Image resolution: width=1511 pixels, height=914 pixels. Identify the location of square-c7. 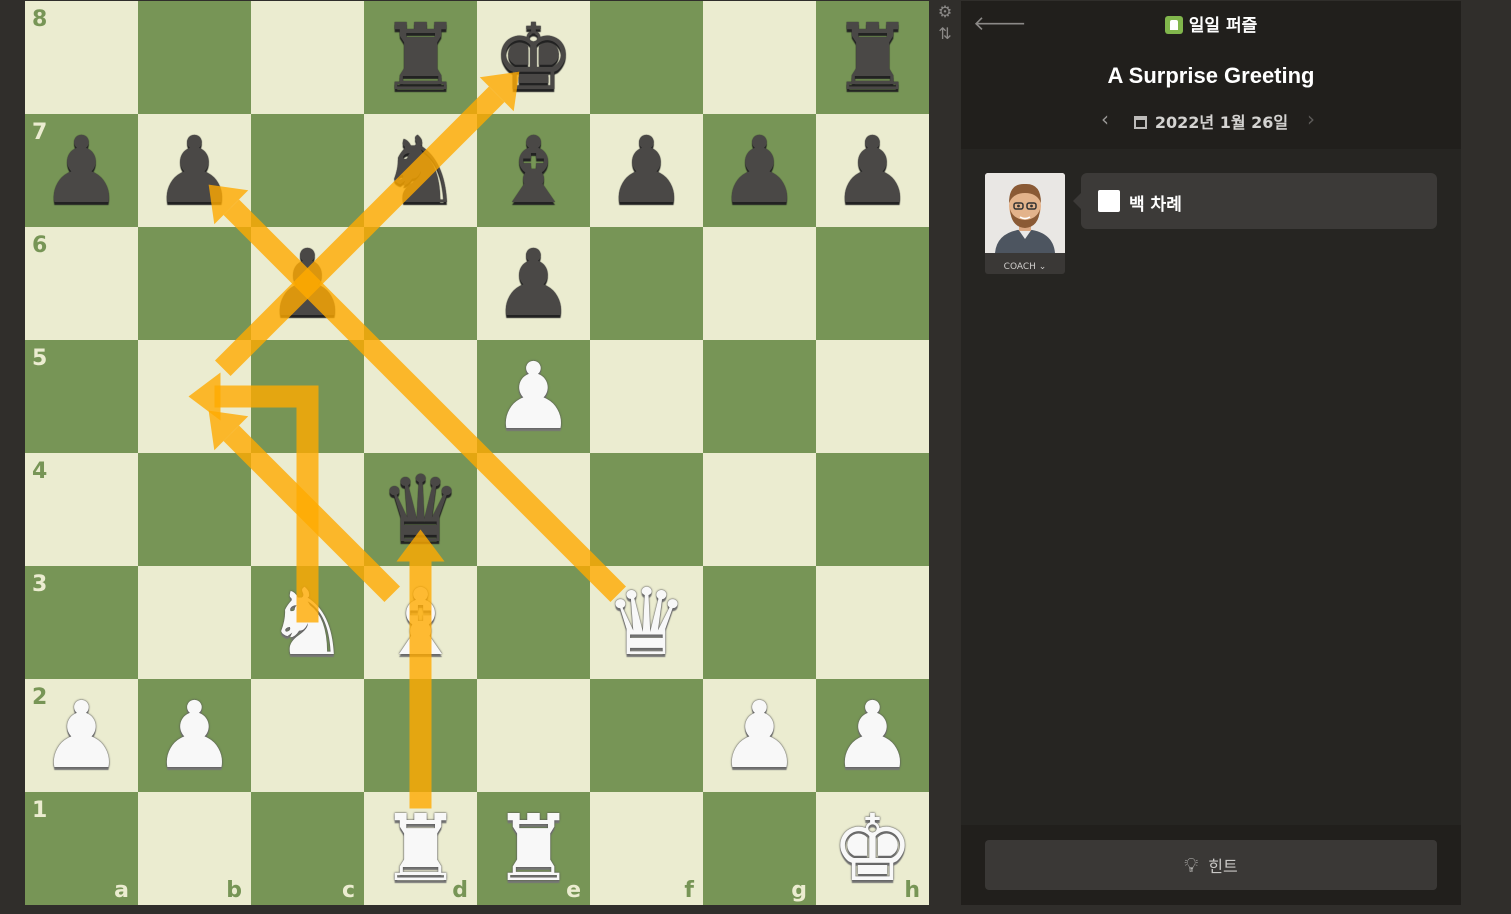
(307, 170).